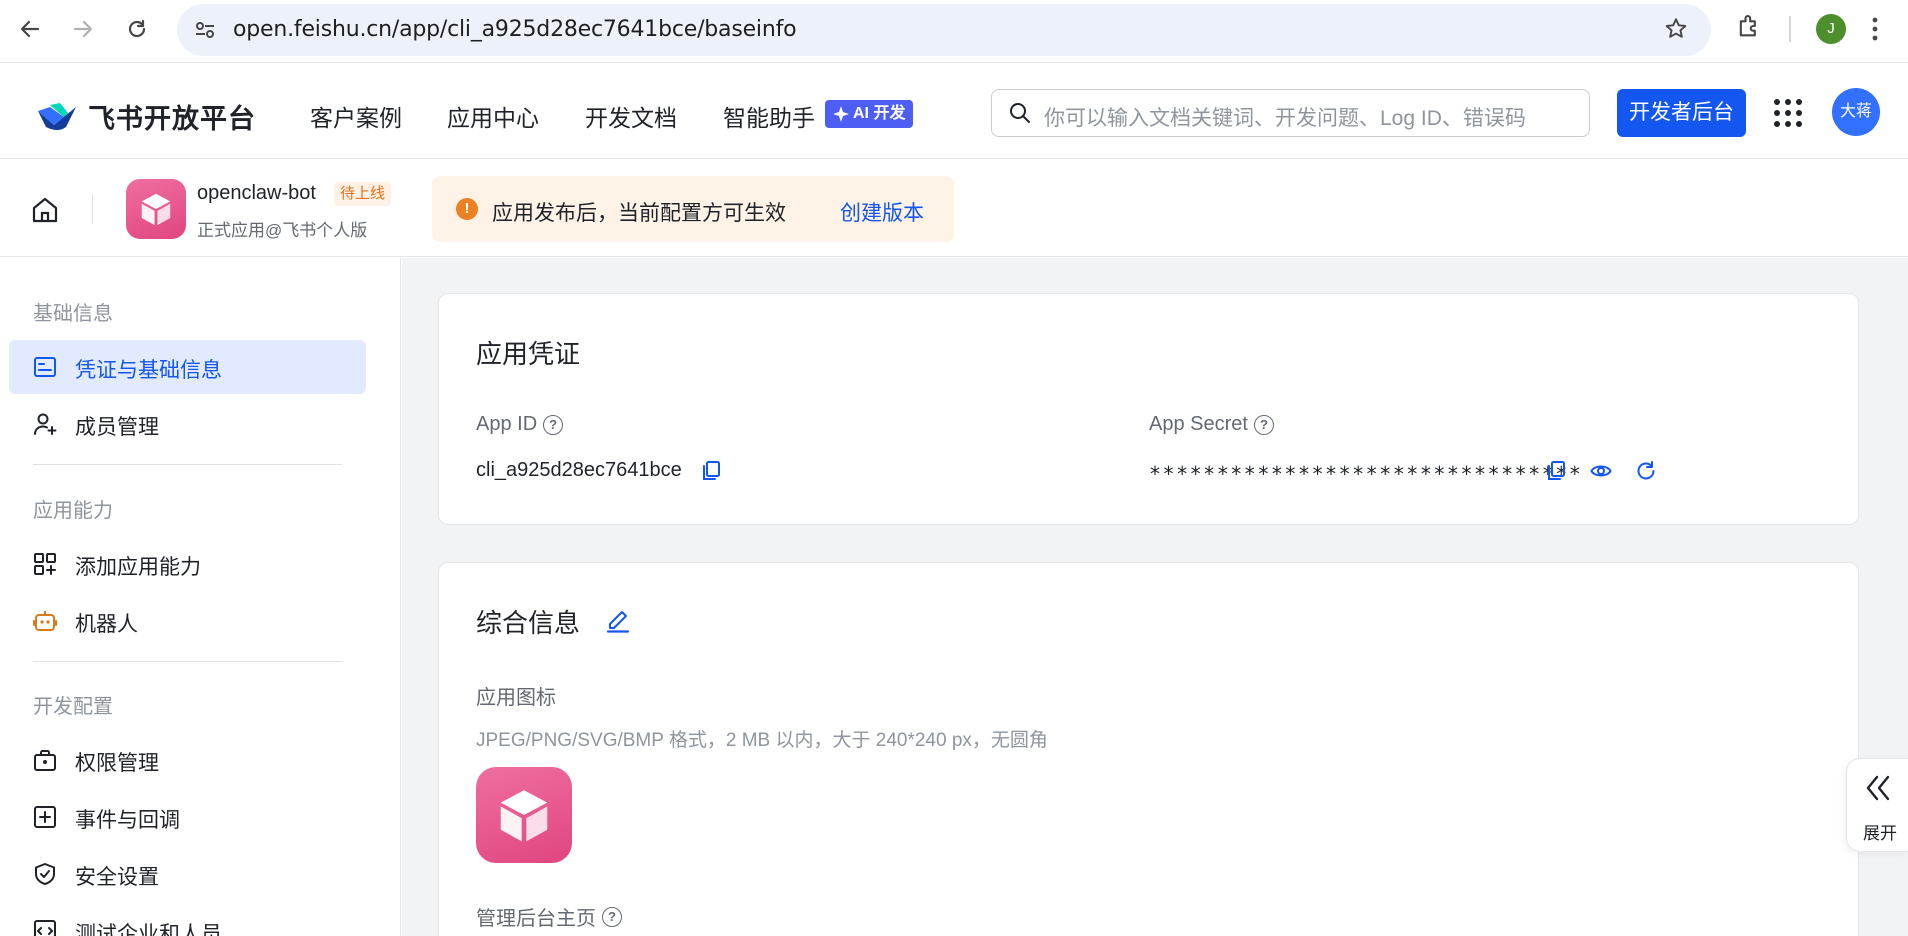 The image size is (1908, 936). What do you see at coordinates (187, 424) in the screenshot?
I see `sidebar-item-members: 成员管理` at bounding box center [187, 424].